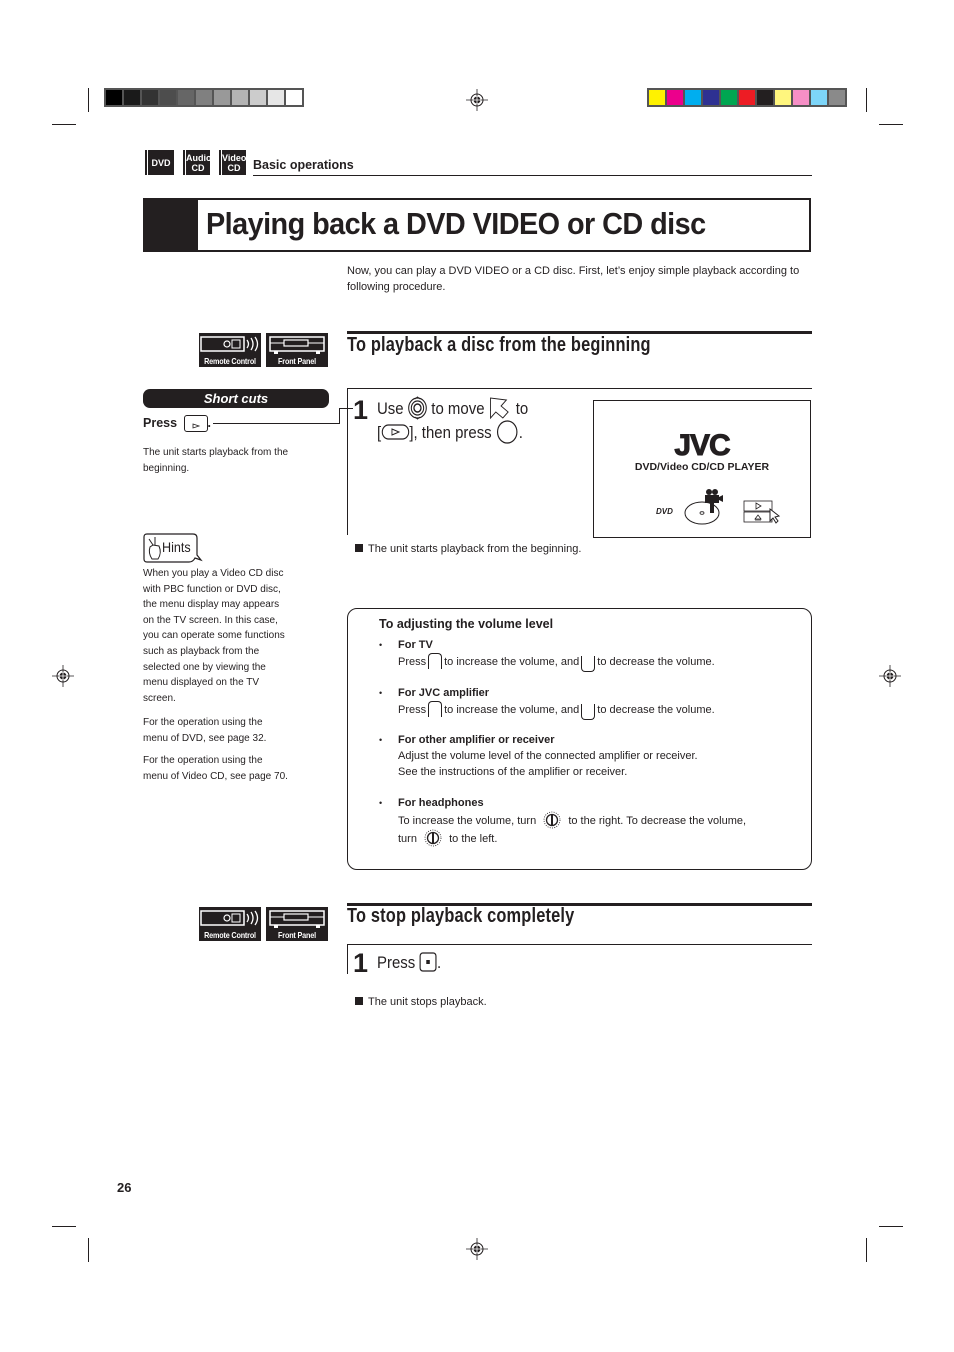 This screenshot has width=954, height=1352. What do you see at coordinates (435, 709) in the screenshot?
I see `volume-up-key-icon` at bounding box center [435, 709].